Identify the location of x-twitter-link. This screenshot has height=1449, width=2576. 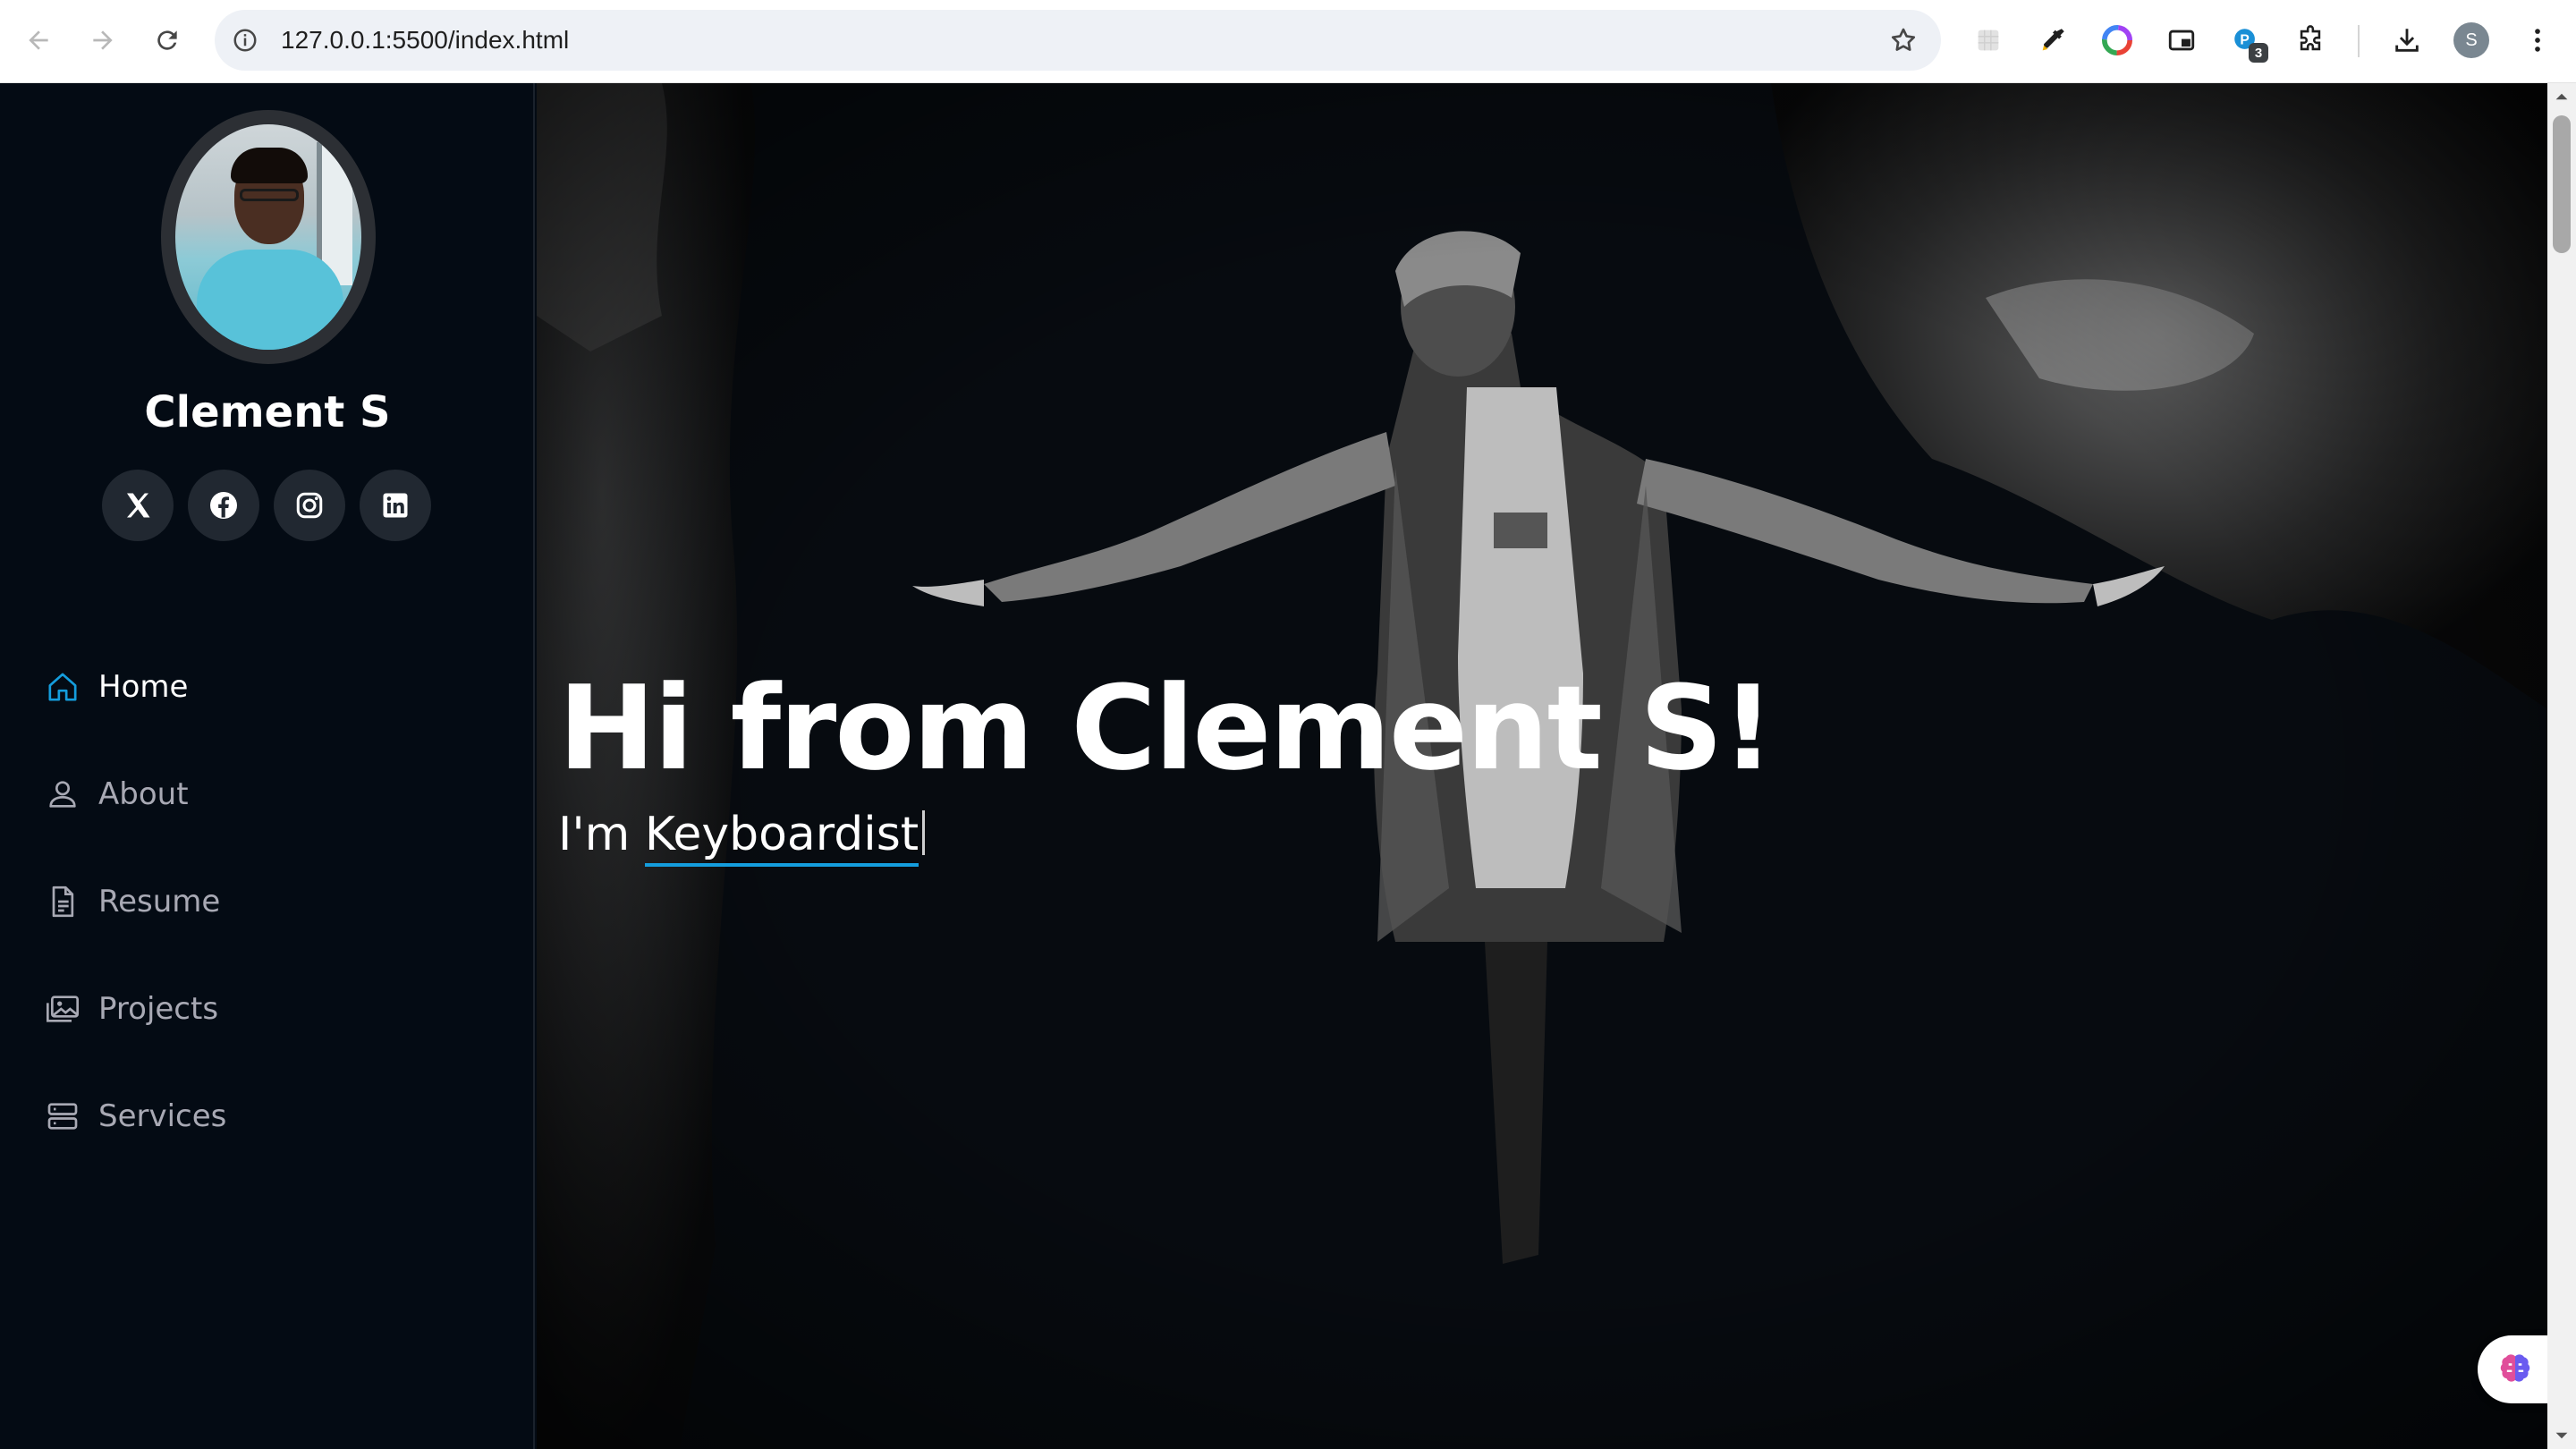
(138, 505).